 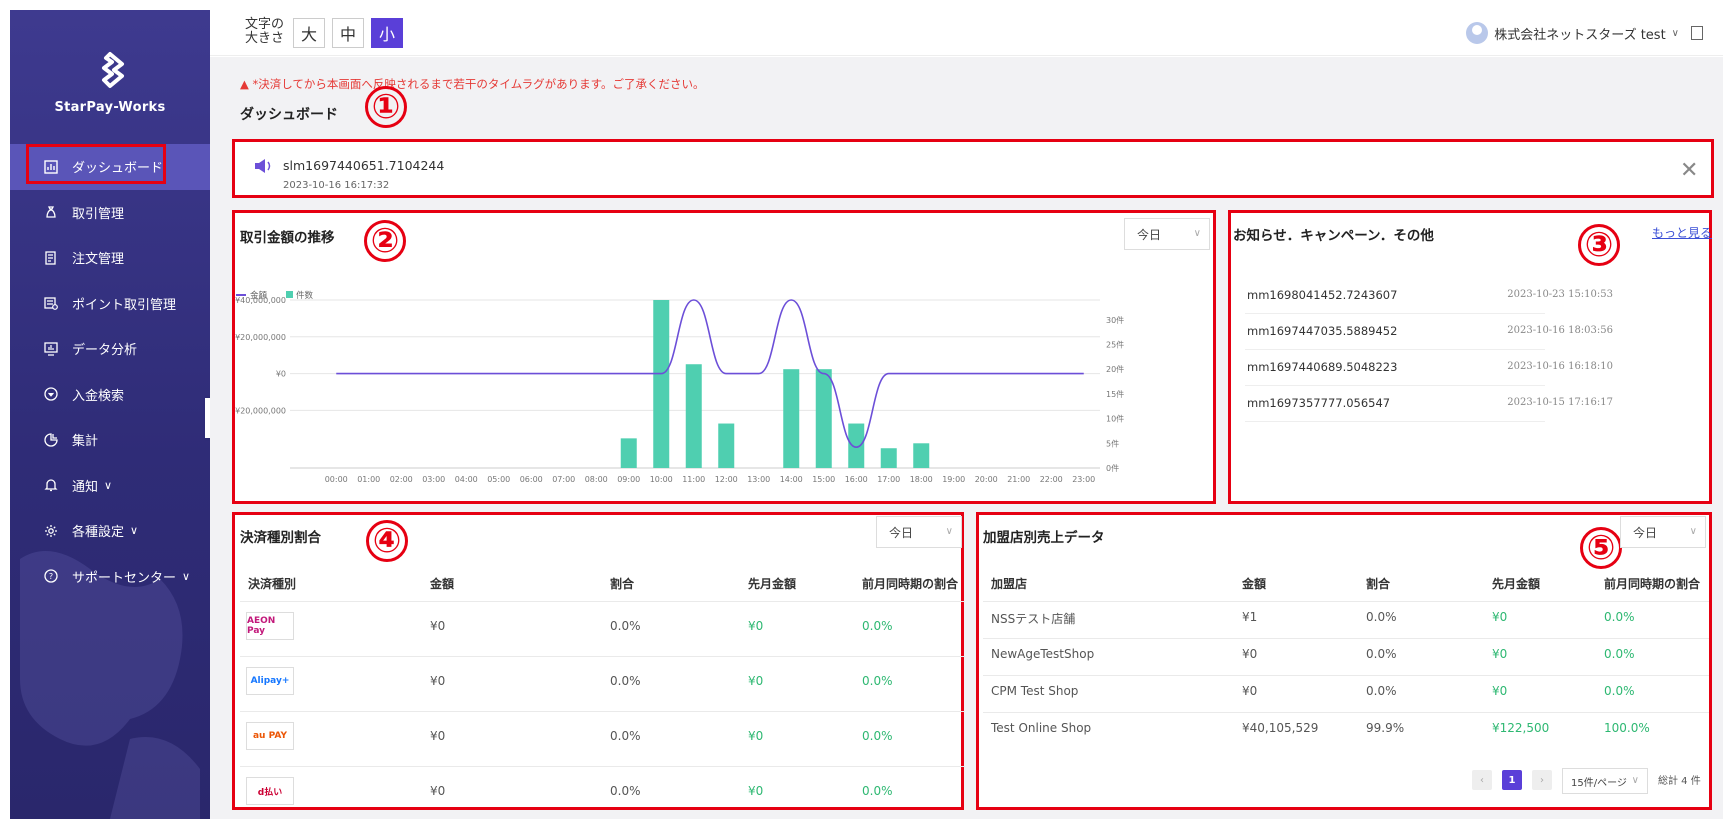 I want to click on shop-title: 加盟店別売上データ, so click(x=1044, y=538).